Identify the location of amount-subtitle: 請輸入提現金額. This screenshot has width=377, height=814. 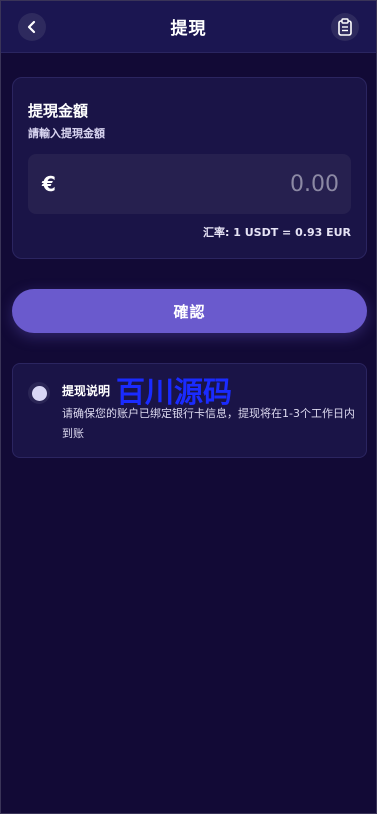
(66, 133).